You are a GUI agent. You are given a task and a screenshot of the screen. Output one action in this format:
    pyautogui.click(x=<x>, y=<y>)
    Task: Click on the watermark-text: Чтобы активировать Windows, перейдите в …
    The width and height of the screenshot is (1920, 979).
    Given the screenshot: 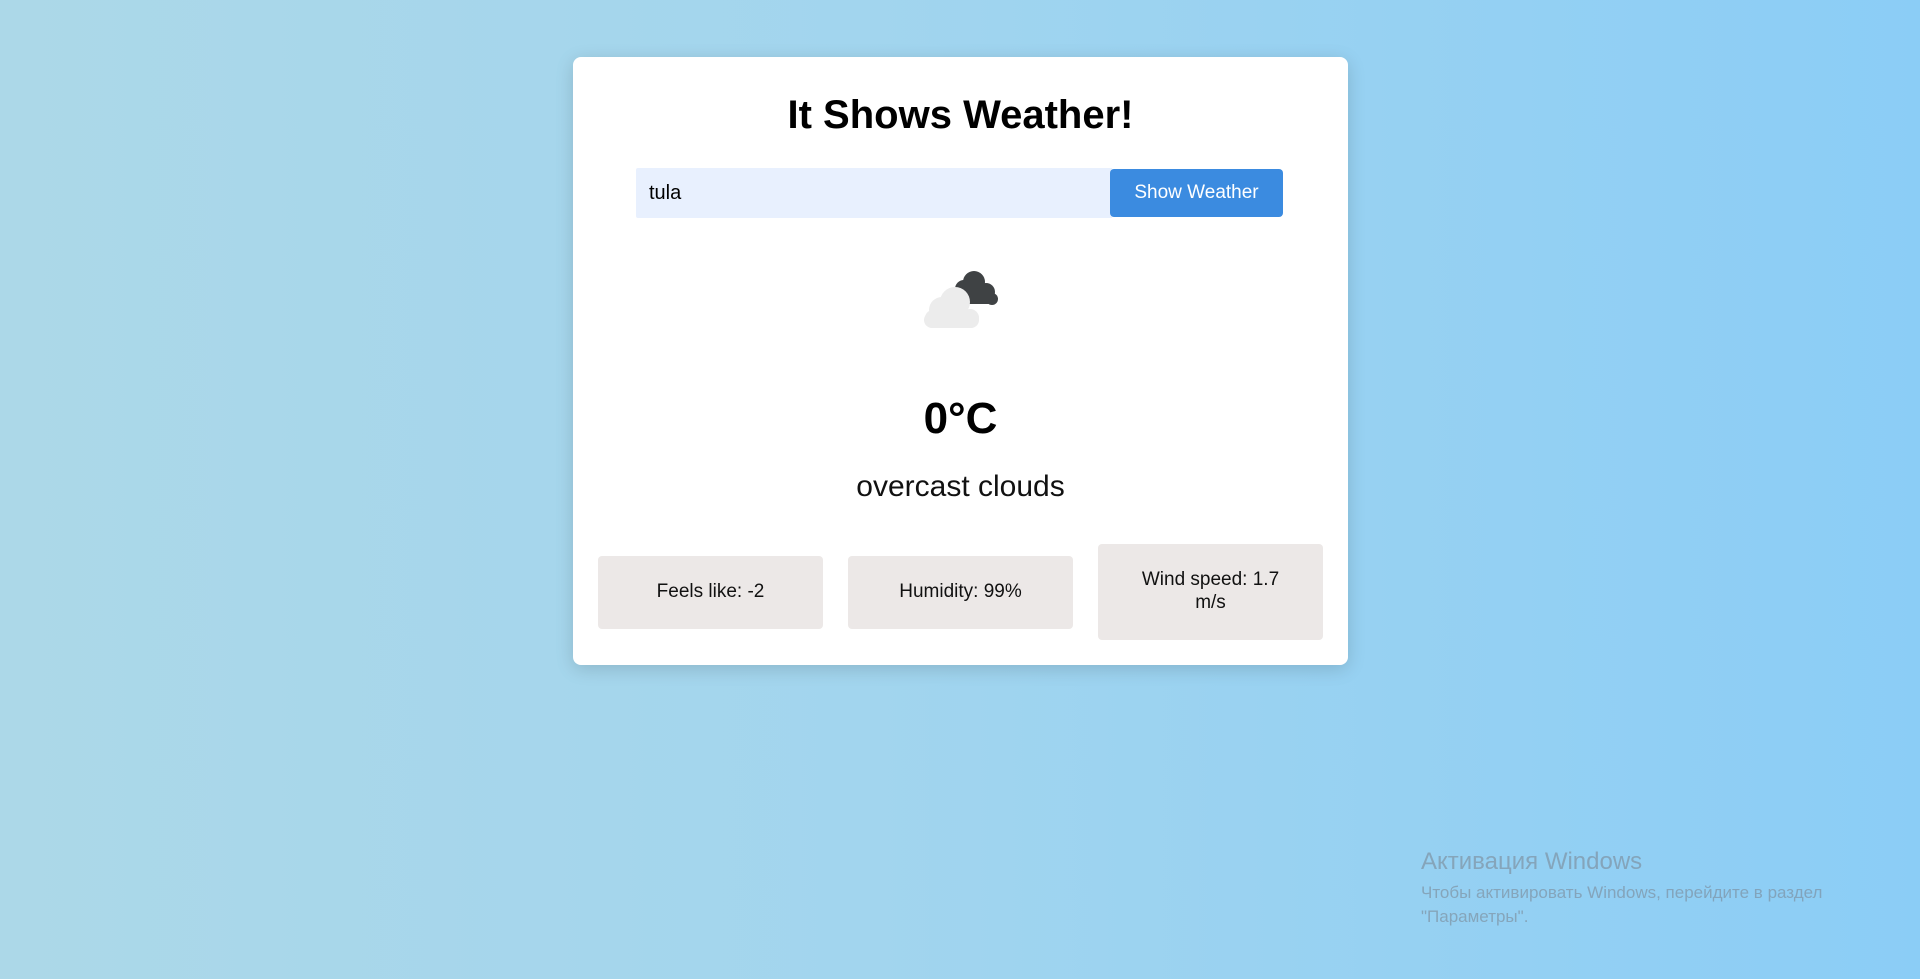 What is the action you would take?
    pyautogui.click(x=1622, y=904)
    